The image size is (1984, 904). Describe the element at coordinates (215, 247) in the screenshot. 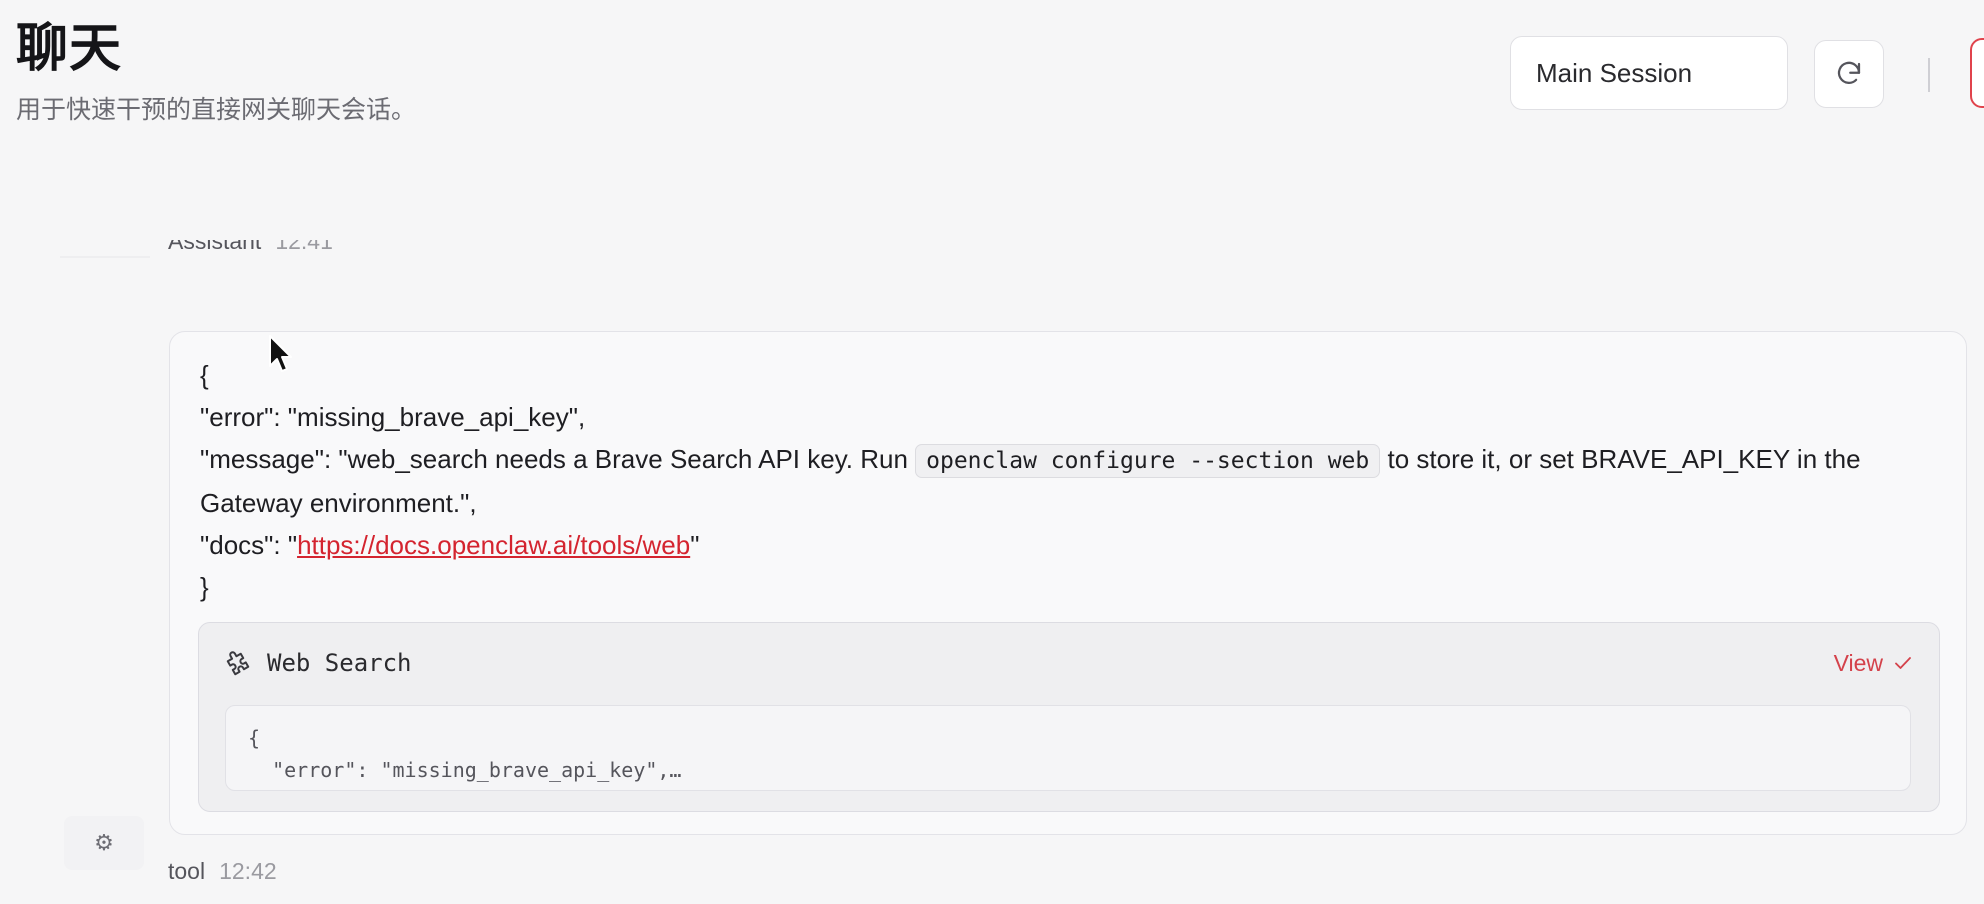

I see `previous-sender: Assistant` at that location.